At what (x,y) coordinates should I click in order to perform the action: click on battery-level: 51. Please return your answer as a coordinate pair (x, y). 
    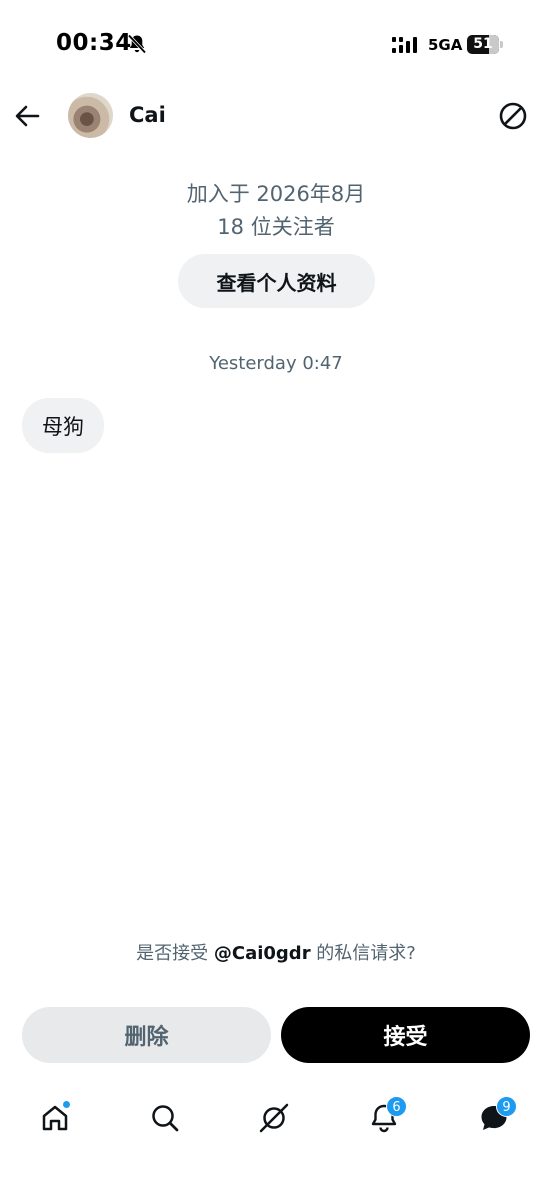
    Looking at the image, I should click on (483, 44).